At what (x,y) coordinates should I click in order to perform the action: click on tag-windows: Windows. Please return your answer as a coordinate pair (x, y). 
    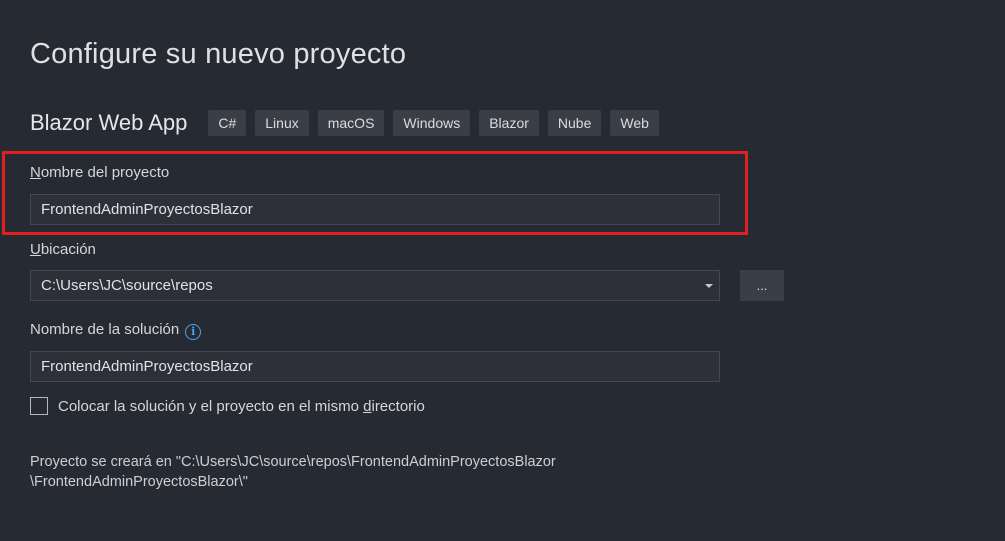
    Looking at the image, I should click on (432, 123).